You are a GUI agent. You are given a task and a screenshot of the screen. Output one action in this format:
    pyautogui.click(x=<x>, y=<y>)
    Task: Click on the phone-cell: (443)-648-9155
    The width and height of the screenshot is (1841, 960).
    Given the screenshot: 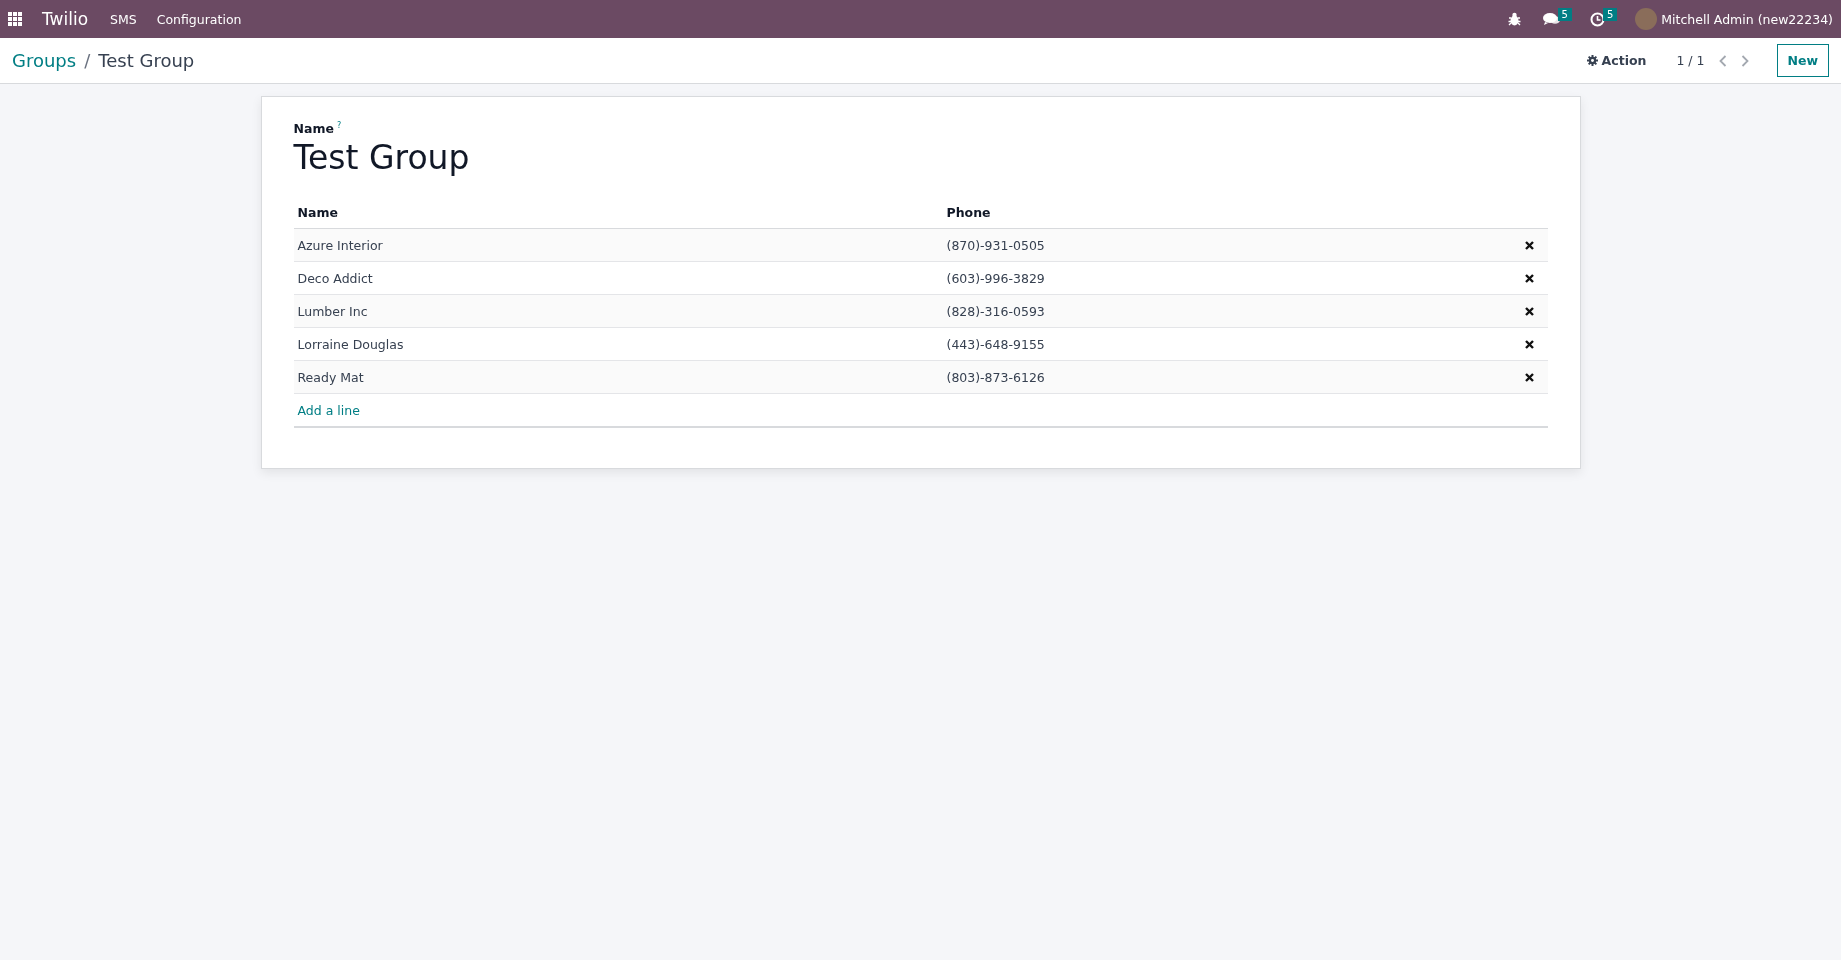 What is the action you would take?
    pyautogui.click(x=1227, y=344)
    